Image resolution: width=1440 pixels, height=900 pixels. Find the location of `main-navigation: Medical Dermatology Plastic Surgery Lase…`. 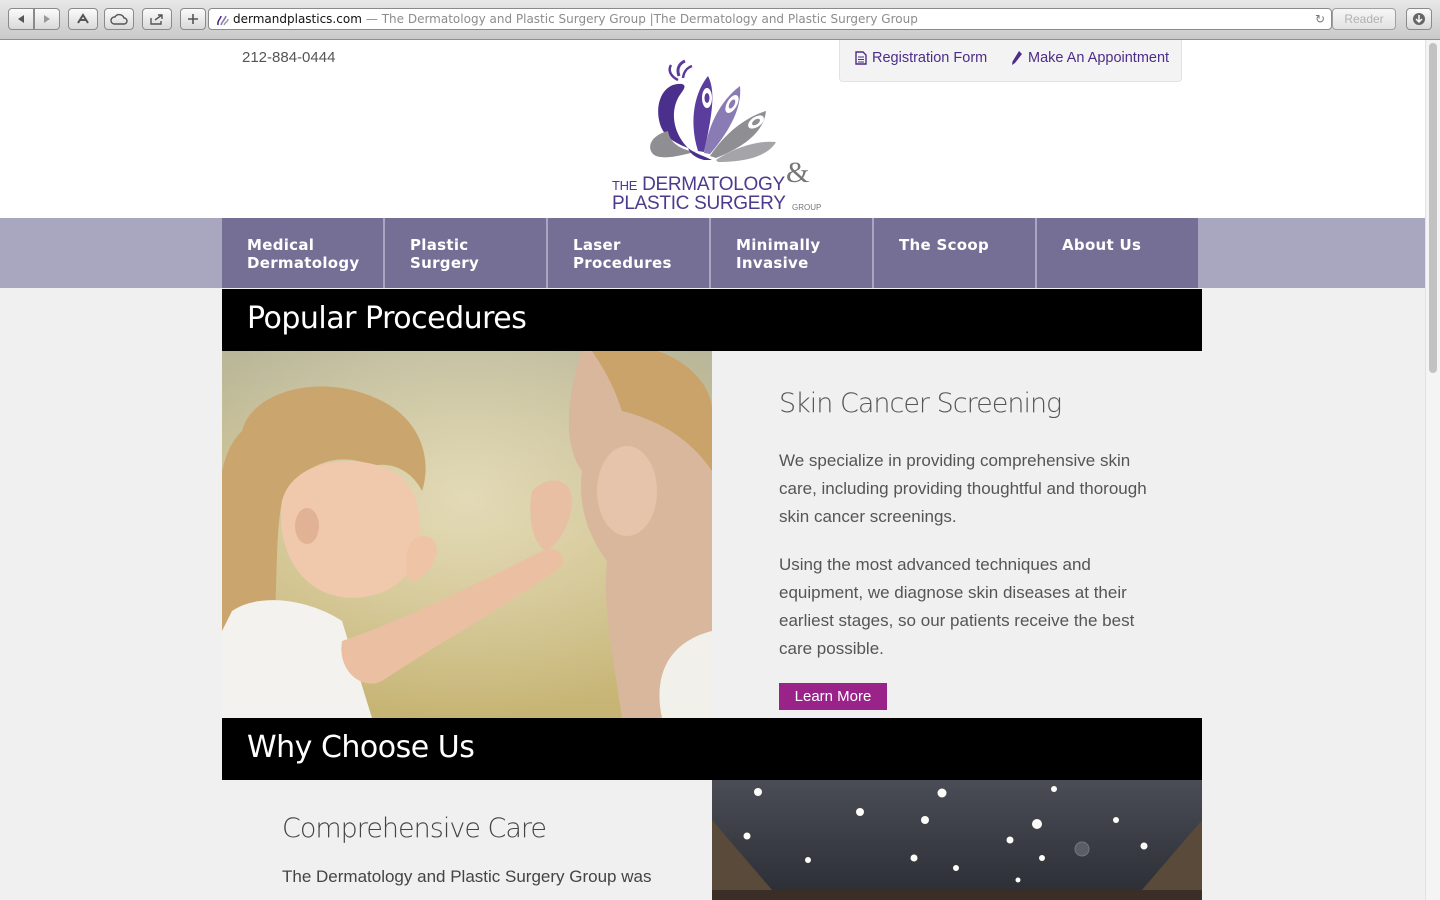

main-navigation: Medical Dermatology Plastic Surgery Lase… is located at coordinates (712, 253).